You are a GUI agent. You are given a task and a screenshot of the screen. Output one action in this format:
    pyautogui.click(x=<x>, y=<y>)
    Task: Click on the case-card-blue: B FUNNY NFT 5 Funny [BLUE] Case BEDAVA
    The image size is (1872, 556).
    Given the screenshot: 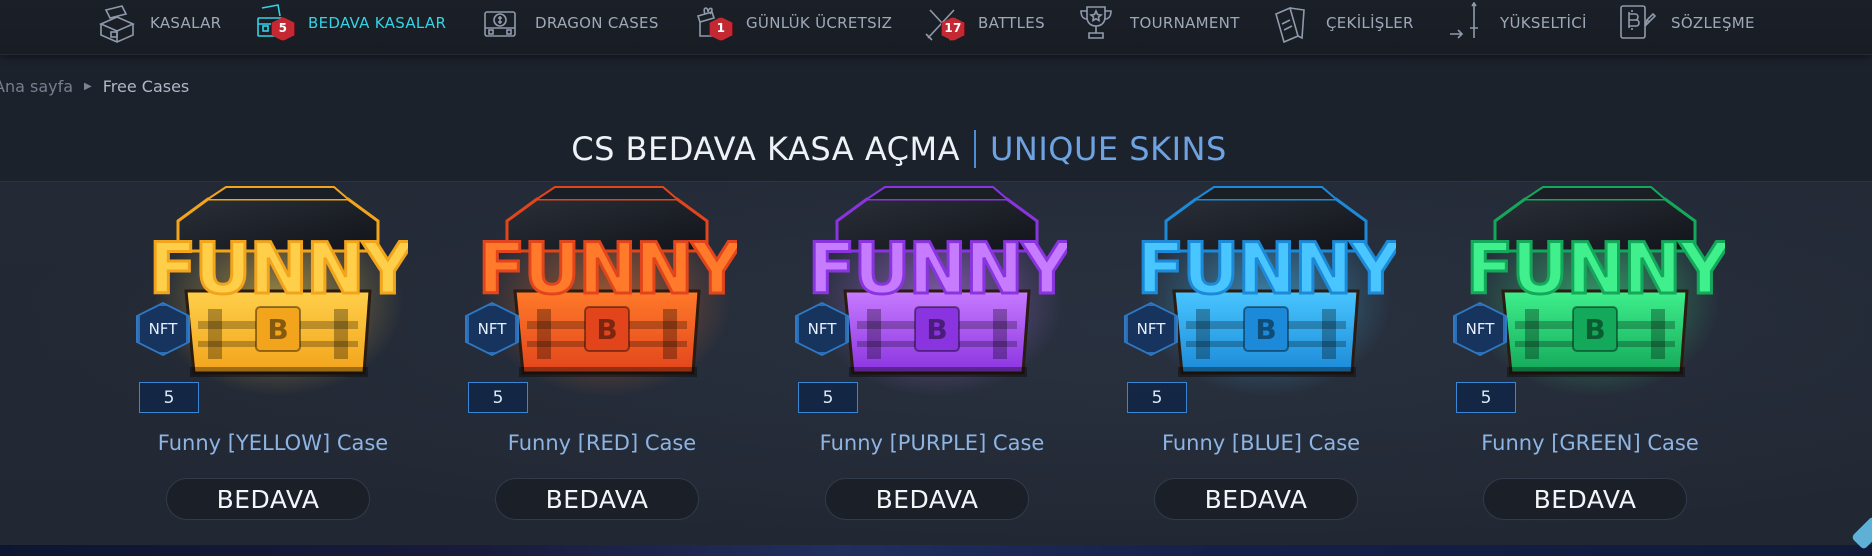 What is the action you would take?
    pyautogui.click(x=1260, y=363)
    